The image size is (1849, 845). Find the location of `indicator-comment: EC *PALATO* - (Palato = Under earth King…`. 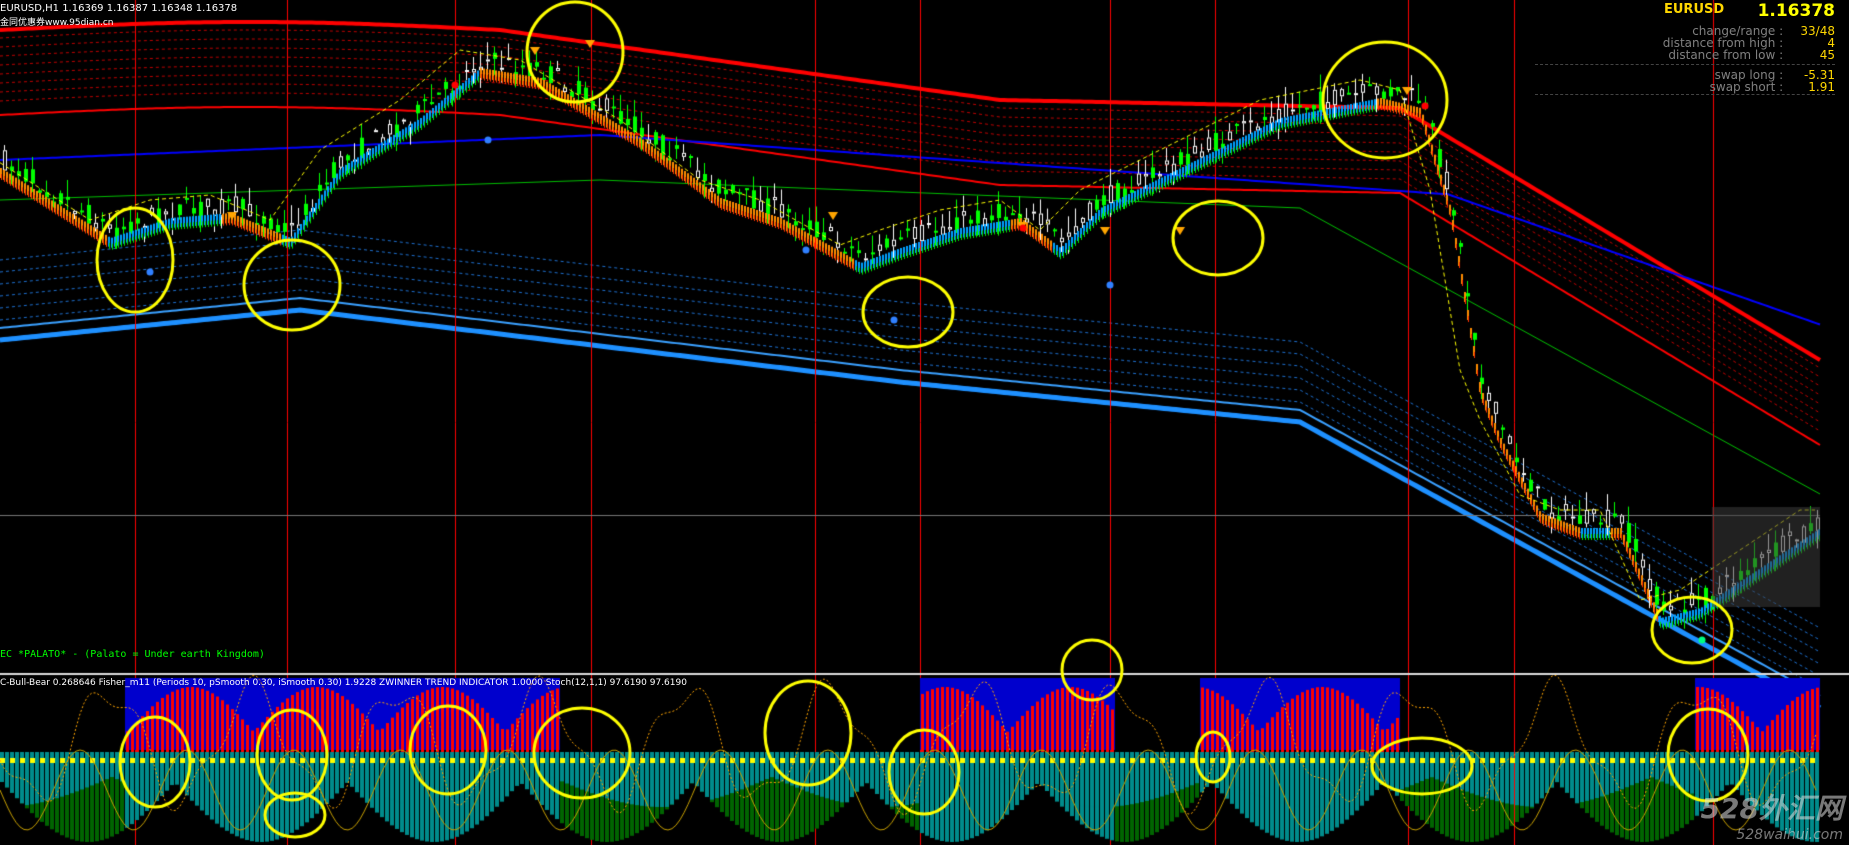

indicator-comment: EC *PALATO* - (Palato = Under earth King… is located at coordinates (132, 654).